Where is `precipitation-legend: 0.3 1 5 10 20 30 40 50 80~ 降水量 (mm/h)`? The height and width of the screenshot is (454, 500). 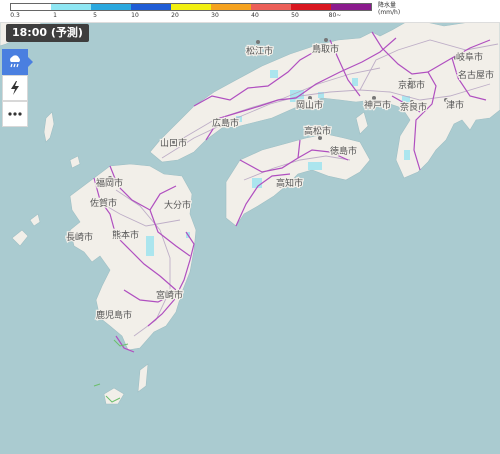 precipitation-legend: 0.3 1 5 10 20 30 40 50 80~ 降水量 (mm/h) is located at coordinates (250, 11).